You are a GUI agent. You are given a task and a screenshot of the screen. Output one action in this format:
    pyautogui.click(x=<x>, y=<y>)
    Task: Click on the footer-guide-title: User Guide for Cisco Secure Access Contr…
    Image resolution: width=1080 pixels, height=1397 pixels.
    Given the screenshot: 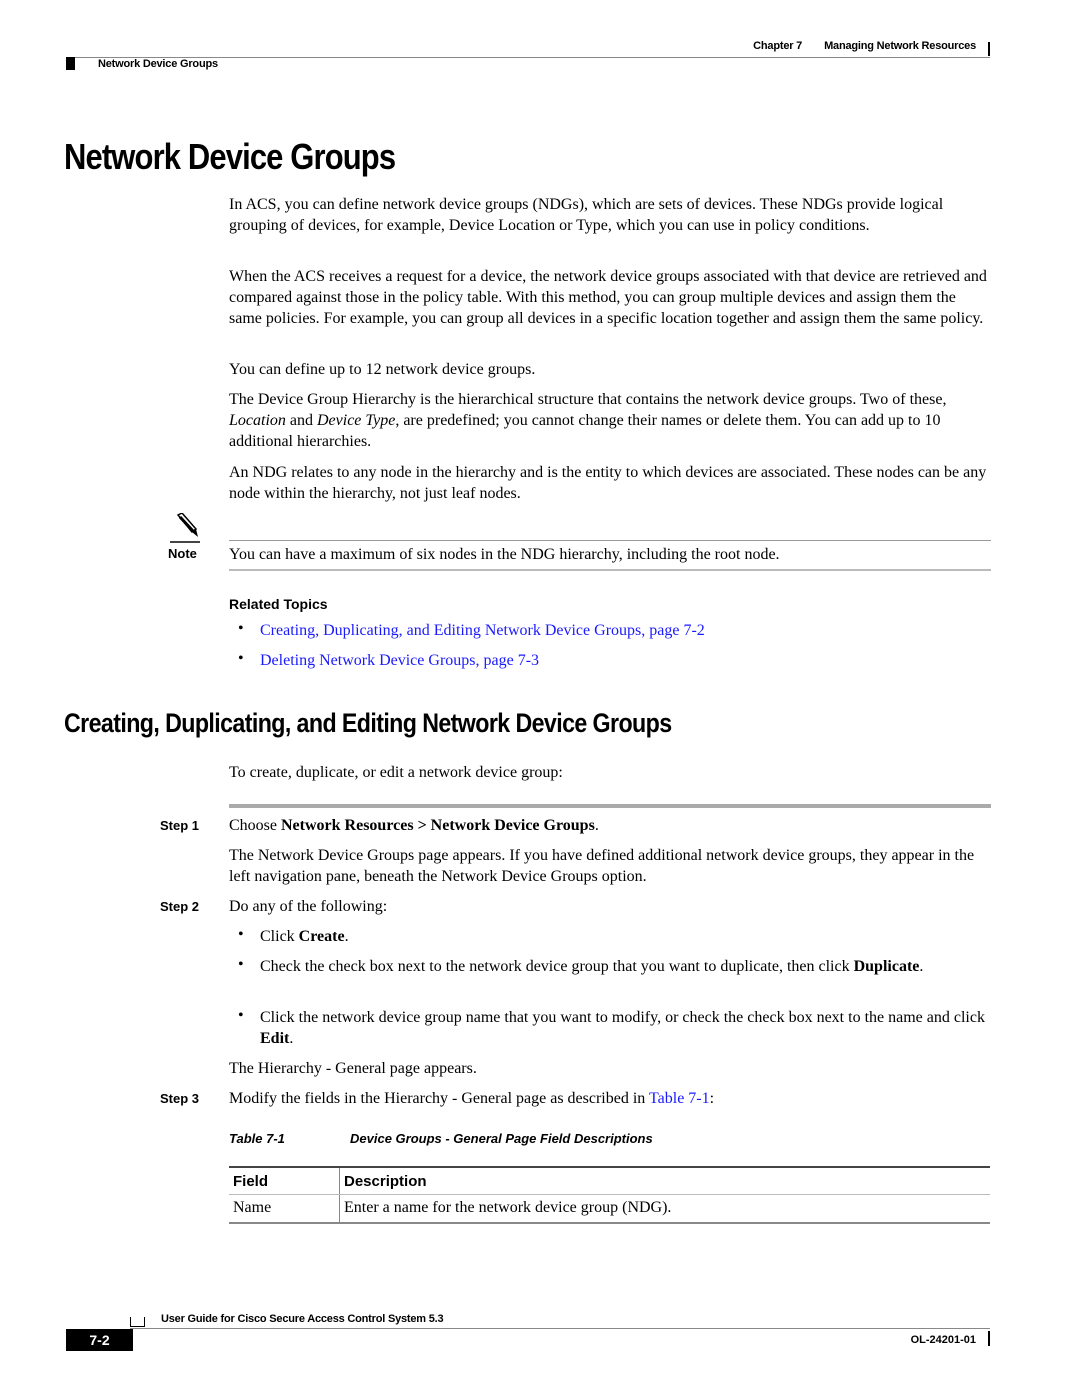 What is the action you would take?
    pyautogui.click(x=302, y=1319)
    